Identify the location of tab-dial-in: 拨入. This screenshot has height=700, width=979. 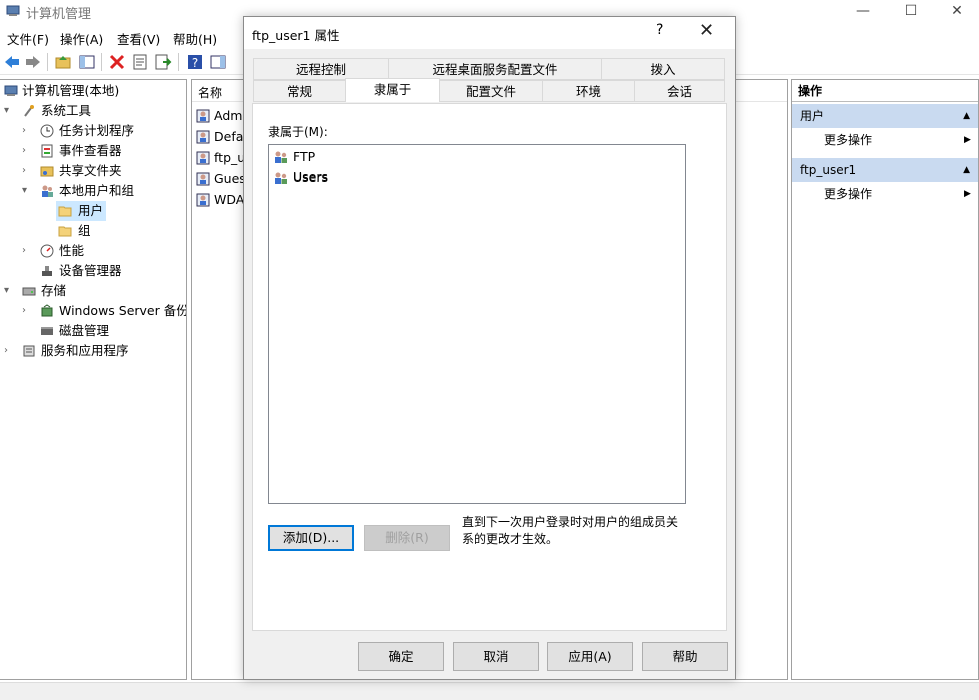
(663, 69).